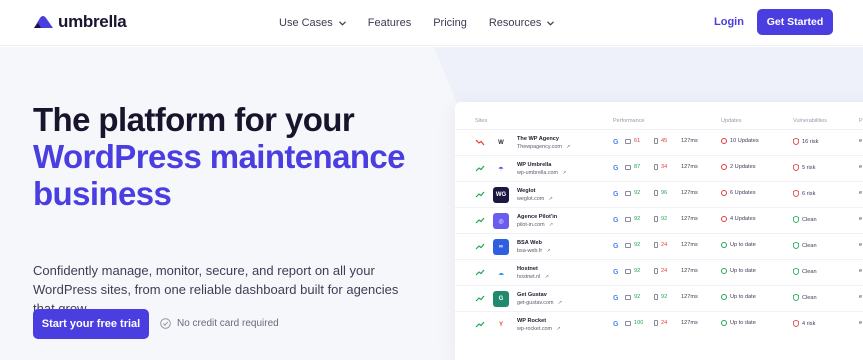 This screenshot has height=360, width=863. Describe the element at coordinates (795, 22) in the screenshot. I see `get-started-button: Get Started` at that location.